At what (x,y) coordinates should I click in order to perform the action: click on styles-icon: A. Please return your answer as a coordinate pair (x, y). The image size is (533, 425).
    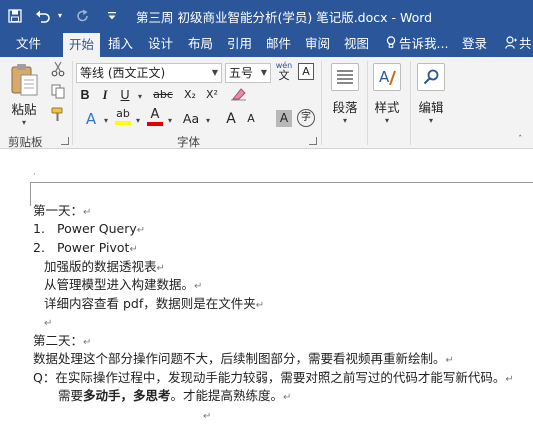
    Looking at the image, I should click on (387, 77).